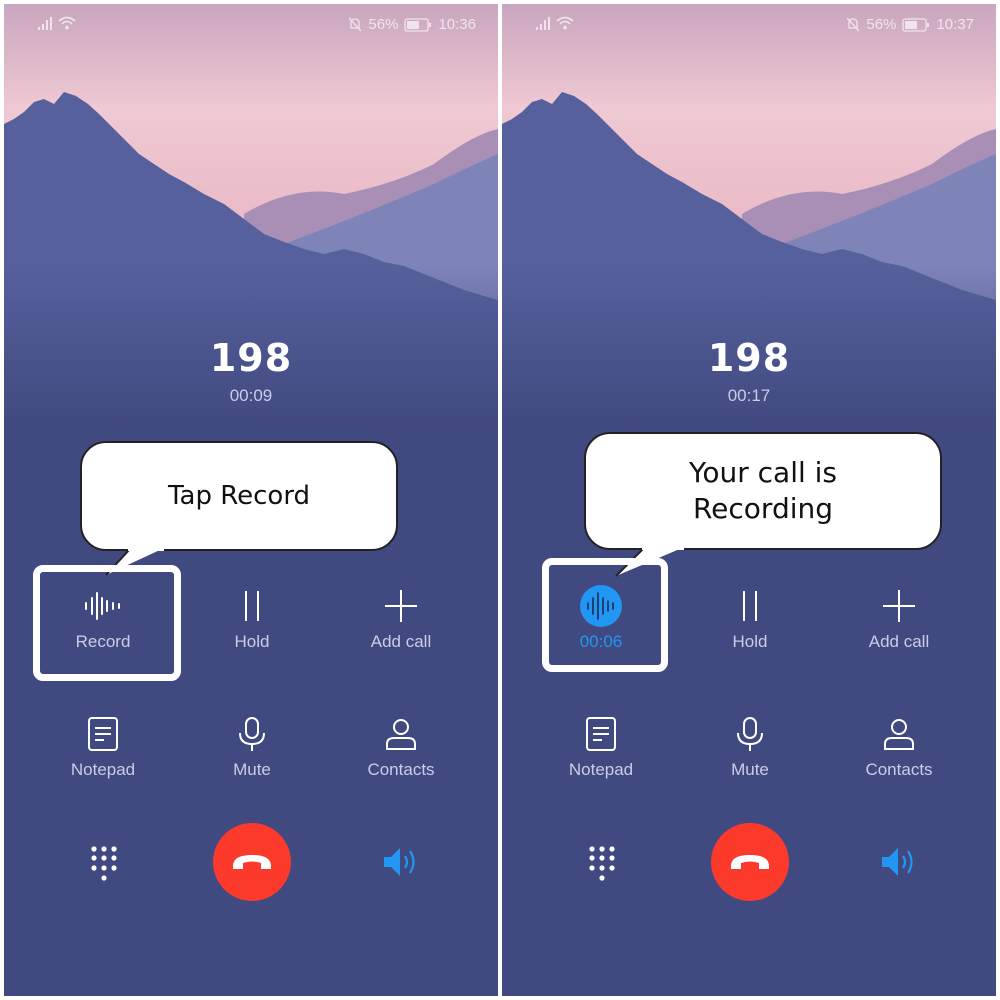 Image resolution: width=1000 pixels, height=1000 pixels. What do you see at coordinates (749, 25) in the screenshot?
I see `status-bar: 56% 10:37` at bounding box center [749, 25].